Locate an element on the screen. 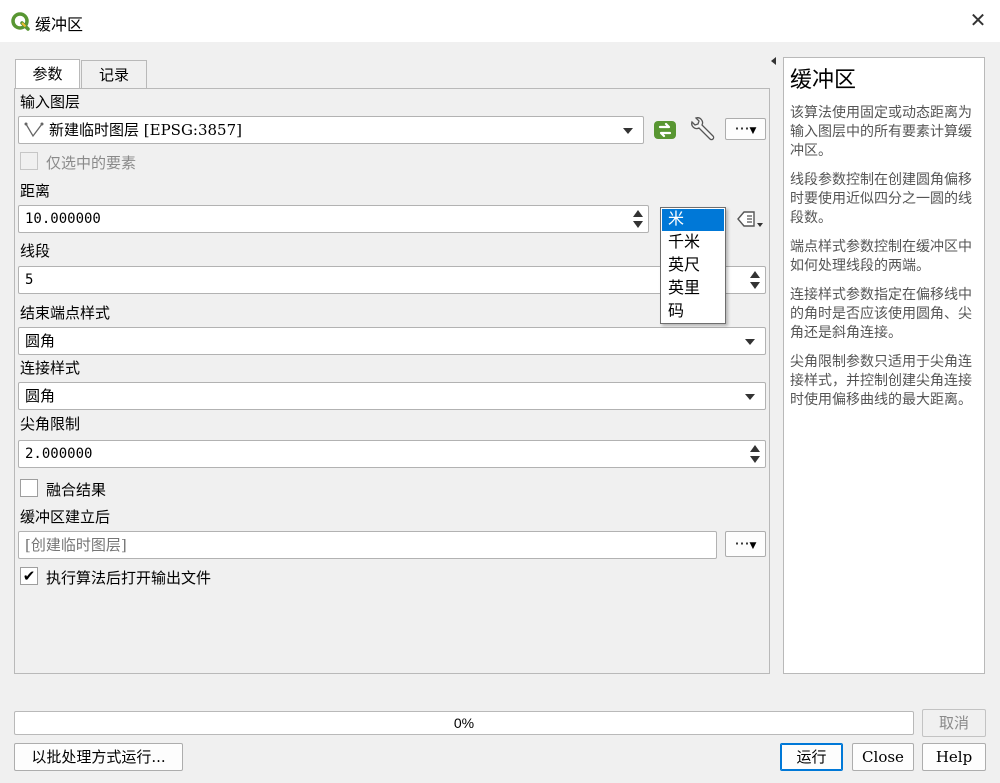  input-layer-label: 输入图层 is located at coordinates (50, 102).